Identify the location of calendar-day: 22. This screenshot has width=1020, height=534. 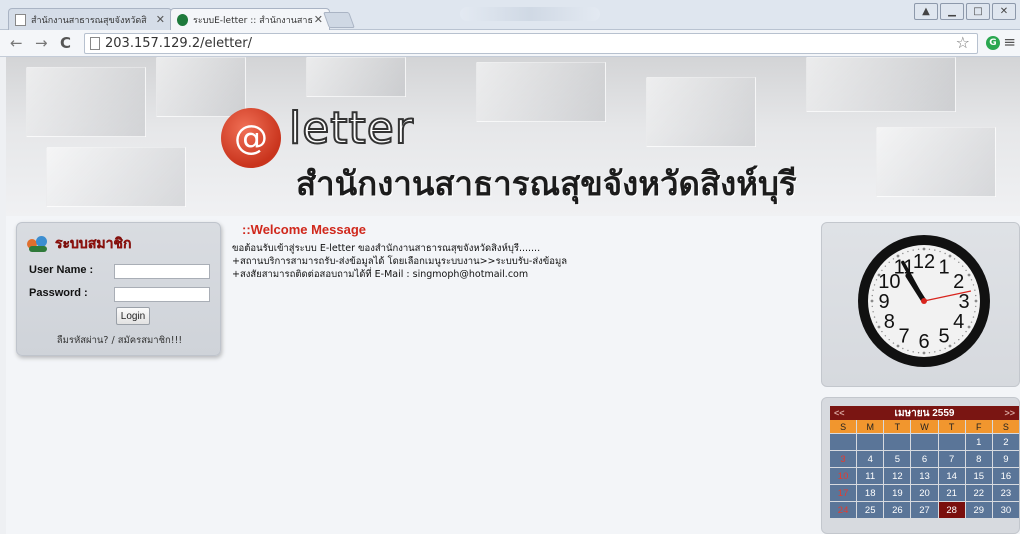
(978, 493).